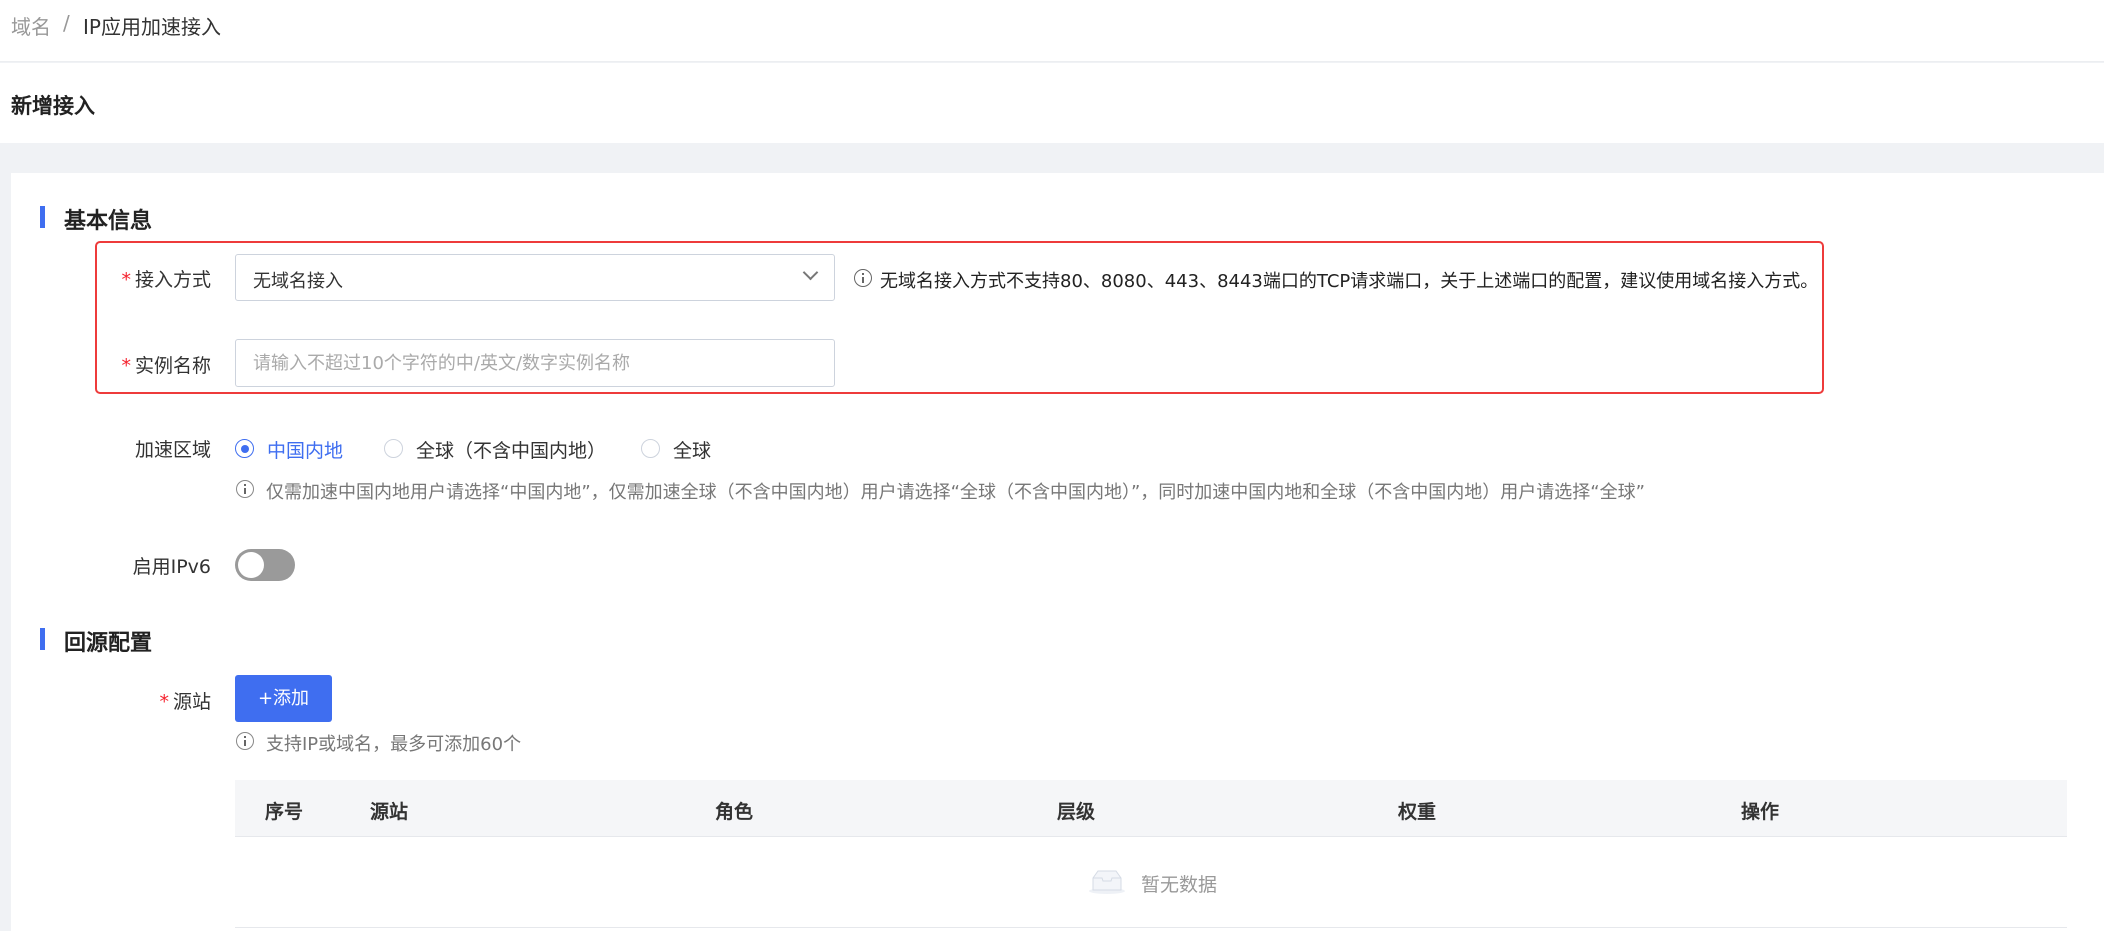  What do you see at coordinates (1107, 882) in the screenshot?
I see `empty-box-icon` at bounding box center [1107, 882].